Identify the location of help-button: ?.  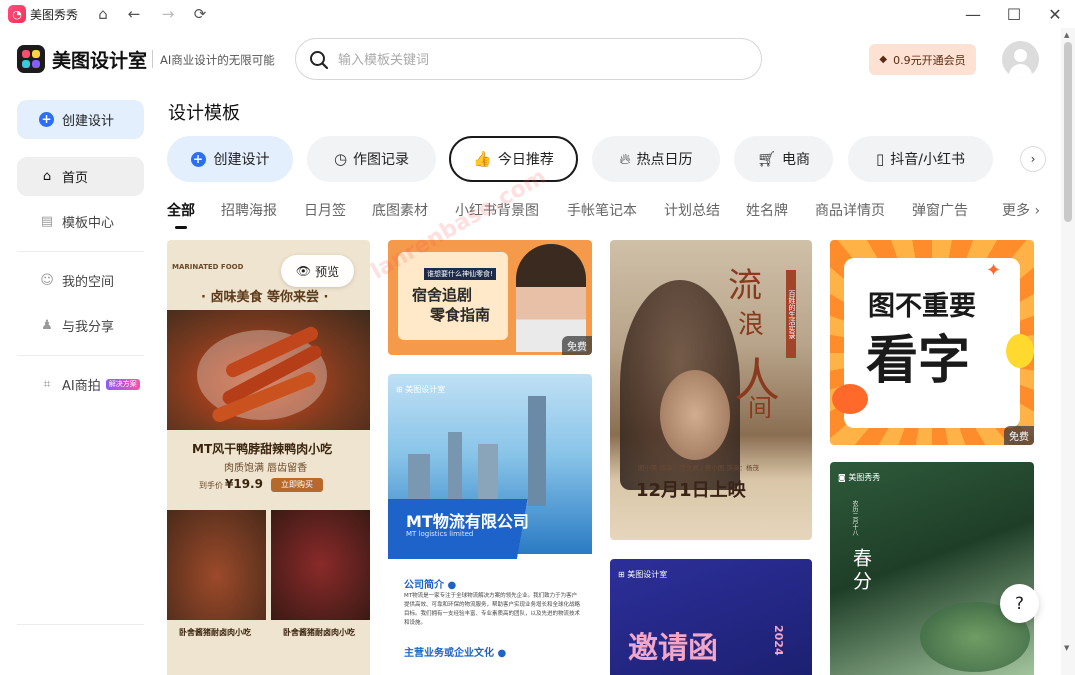
(1019, 603).